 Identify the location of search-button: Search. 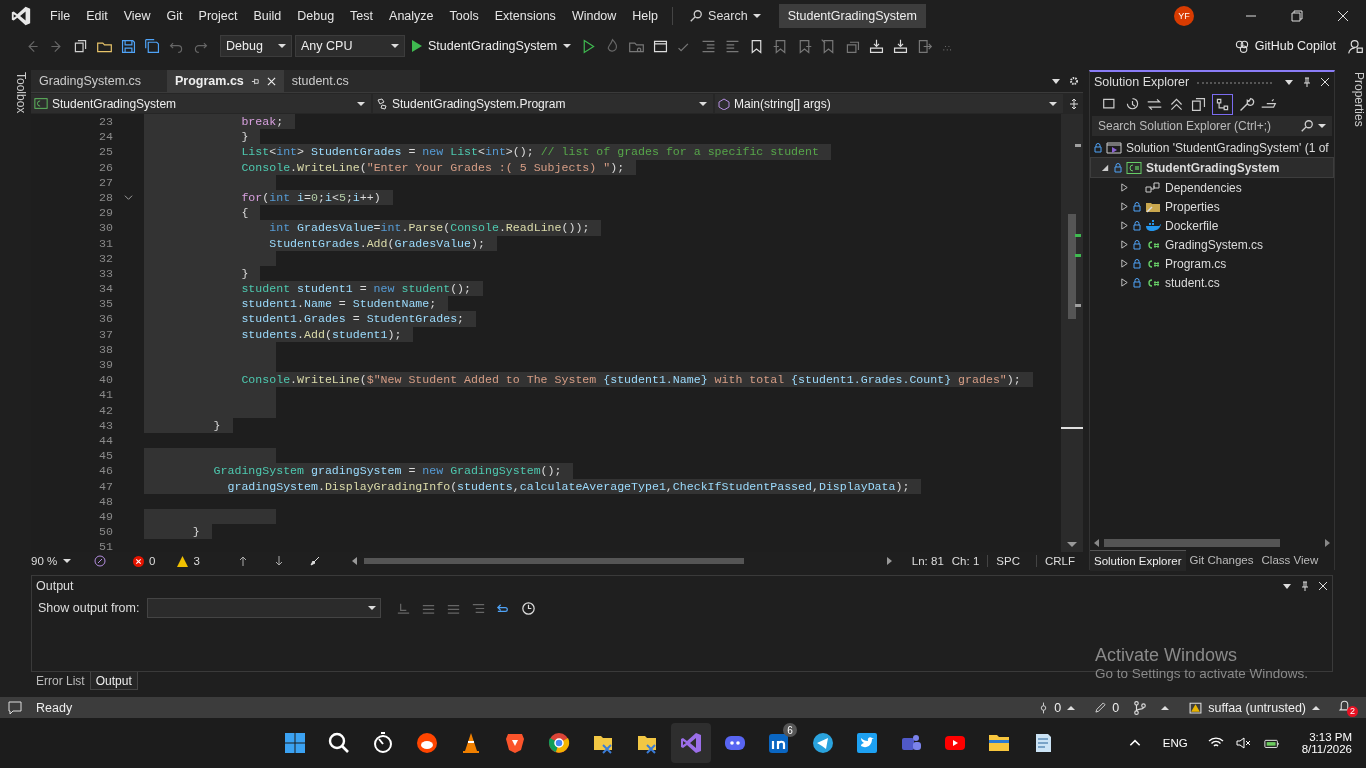
(725, 16).